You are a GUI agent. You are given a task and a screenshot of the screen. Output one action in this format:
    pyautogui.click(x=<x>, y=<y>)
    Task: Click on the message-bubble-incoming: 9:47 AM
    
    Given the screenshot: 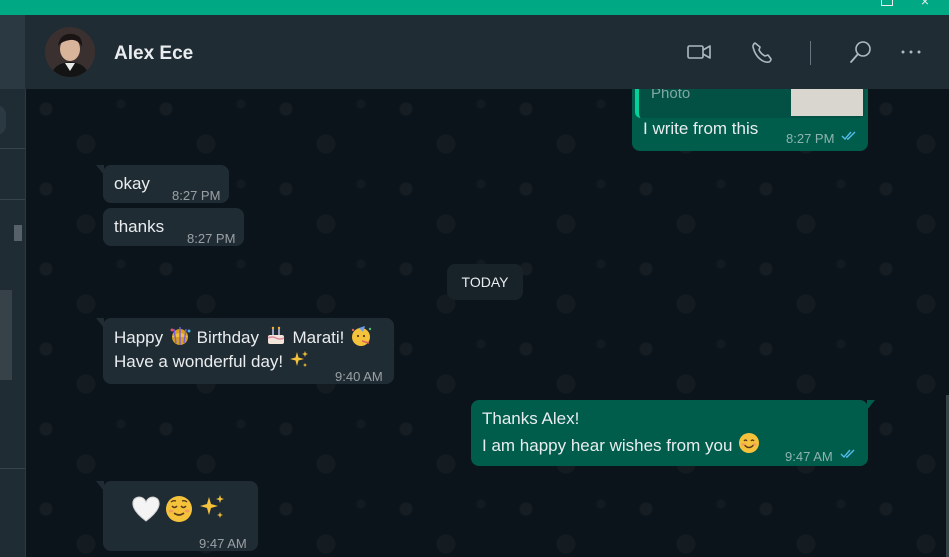 What is the action you would take?
    pyautogui.click(x=177, y=516)
    